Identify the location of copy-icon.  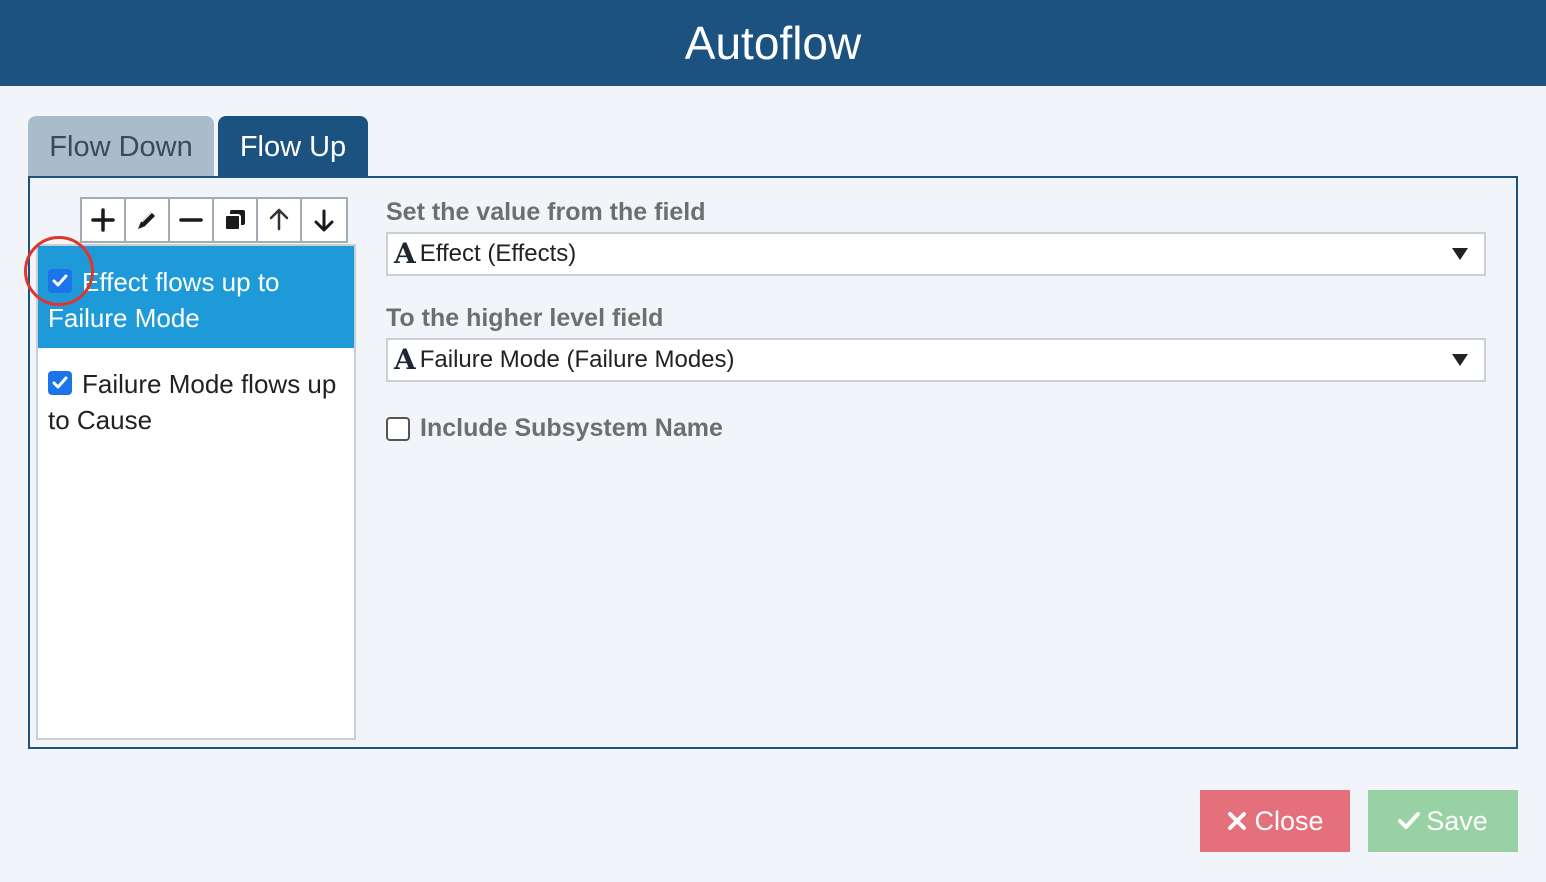
(234, 220).